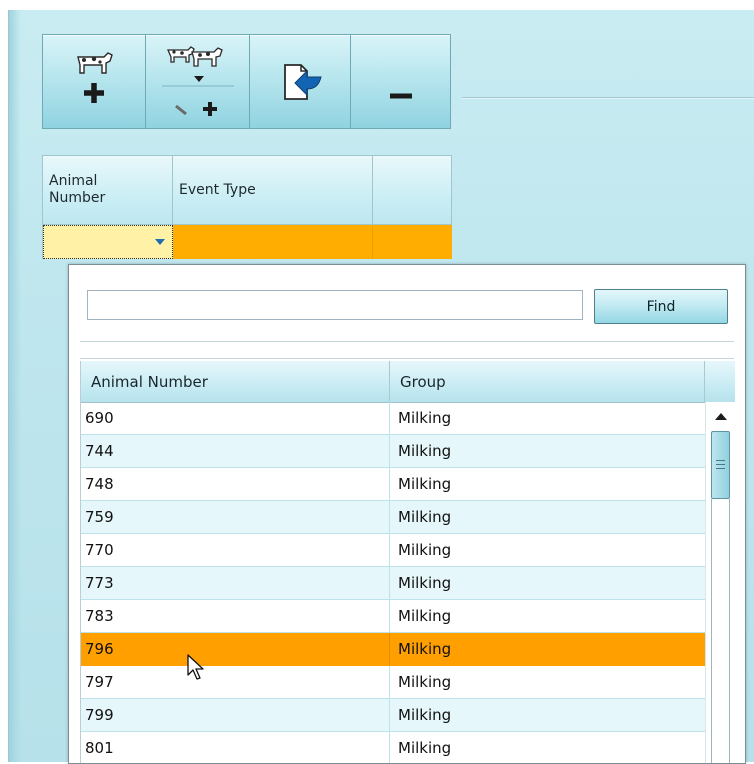  What do you see at coordinates (235, 682) in the screenshot?
I see `animal-number-cell: 797` at bounding box center [235, 682].